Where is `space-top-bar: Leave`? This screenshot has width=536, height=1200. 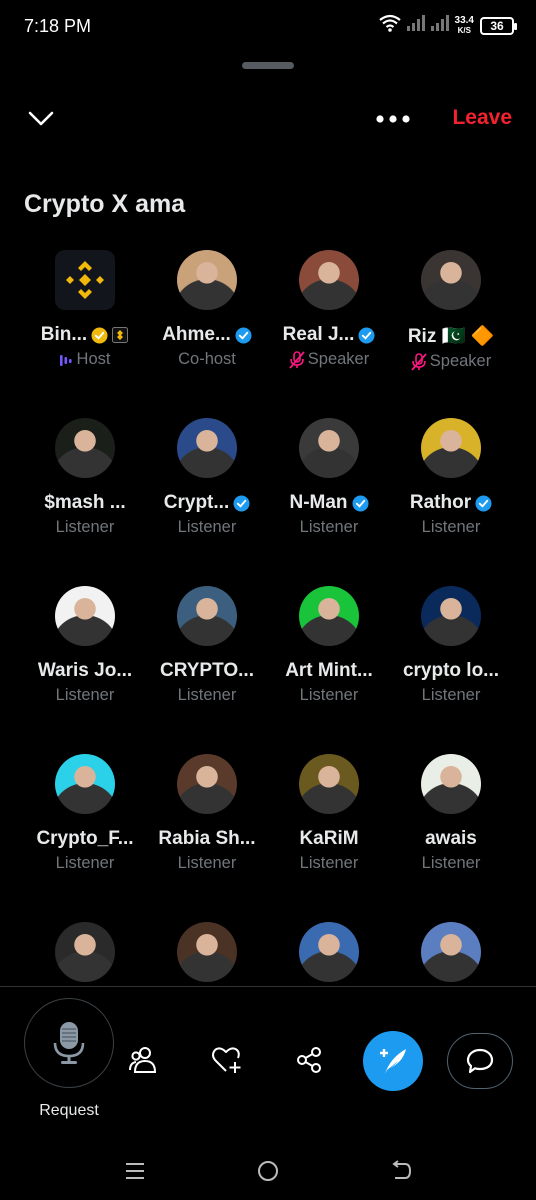 space-top-bar: Leave is located at coordinates (268, 120).